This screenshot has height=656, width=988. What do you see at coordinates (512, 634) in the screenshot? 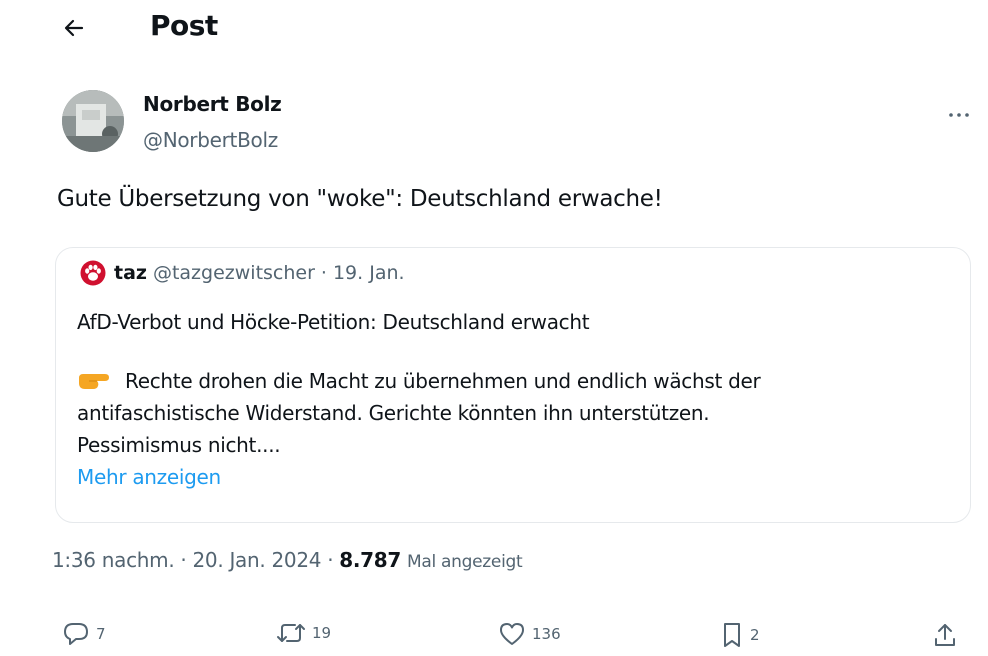
I see `heart-icon` at bounding box center [512, 634].